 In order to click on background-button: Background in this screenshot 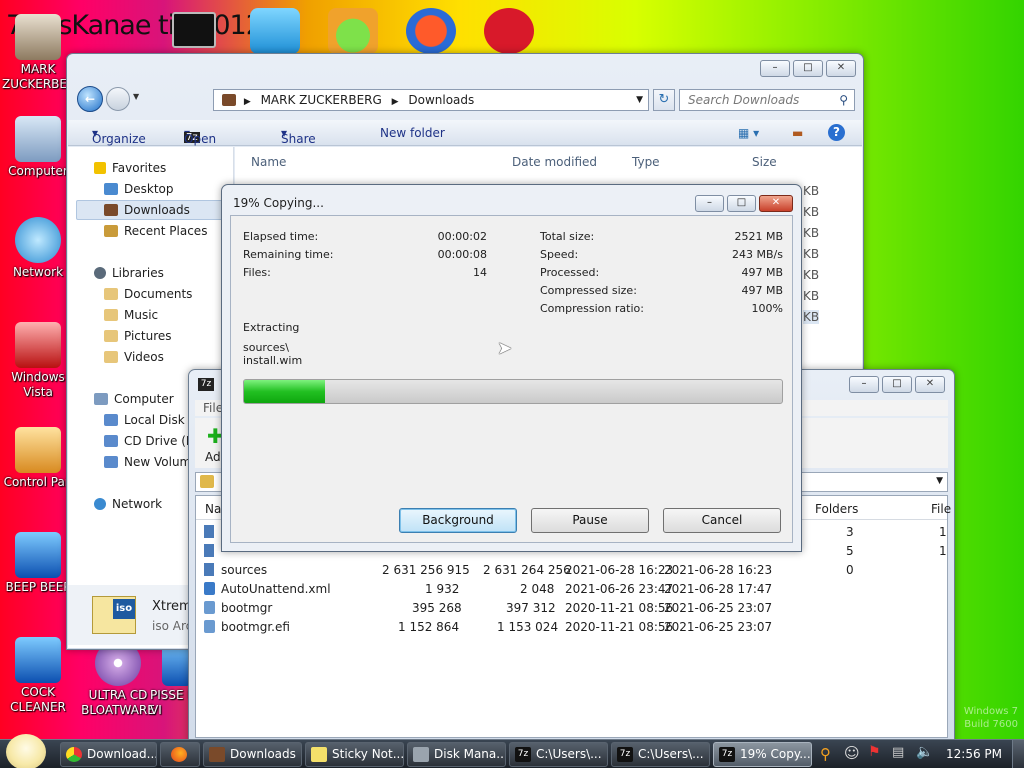, I will do `click(458, 520)`.